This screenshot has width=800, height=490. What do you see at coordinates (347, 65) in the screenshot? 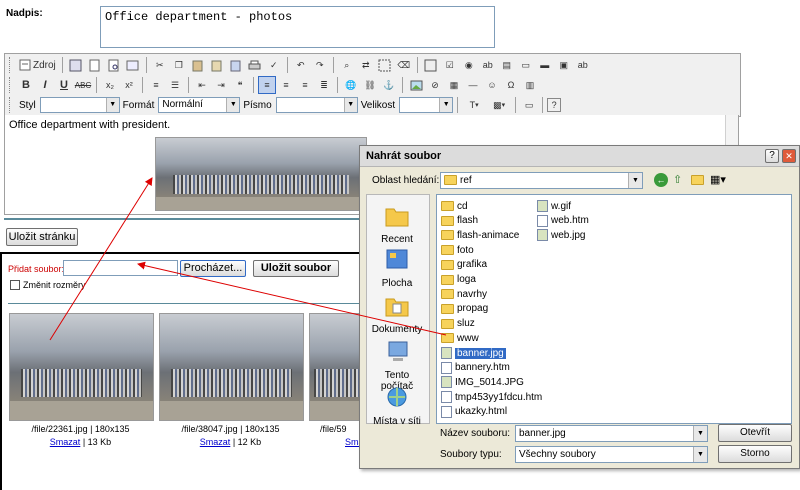
I see `find-icon: ⌕` at bounding box center [347, 65].